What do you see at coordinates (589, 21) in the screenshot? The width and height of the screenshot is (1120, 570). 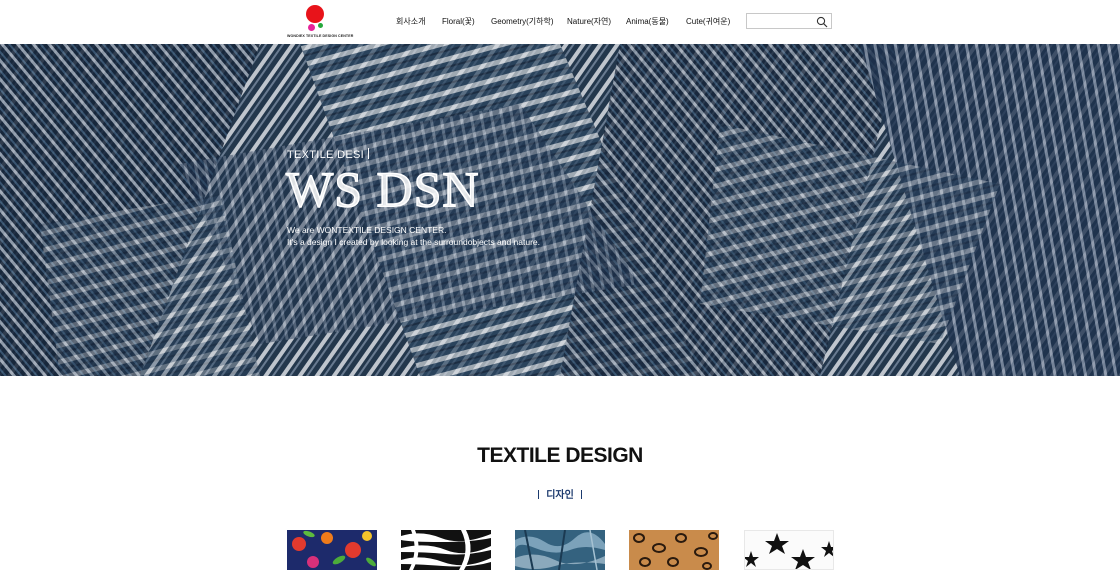 I see `nav-item-nature: Nature(자연)` at bounding box center [589, 21].